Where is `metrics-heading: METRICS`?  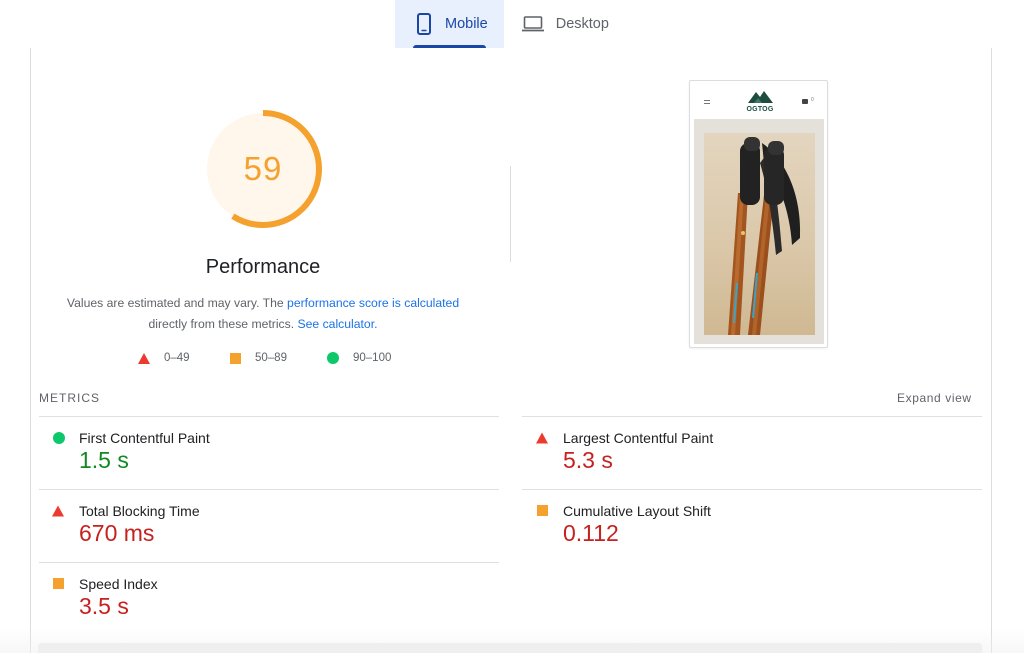
metrics-heading: METRICS is located at coordinates (69, 398).